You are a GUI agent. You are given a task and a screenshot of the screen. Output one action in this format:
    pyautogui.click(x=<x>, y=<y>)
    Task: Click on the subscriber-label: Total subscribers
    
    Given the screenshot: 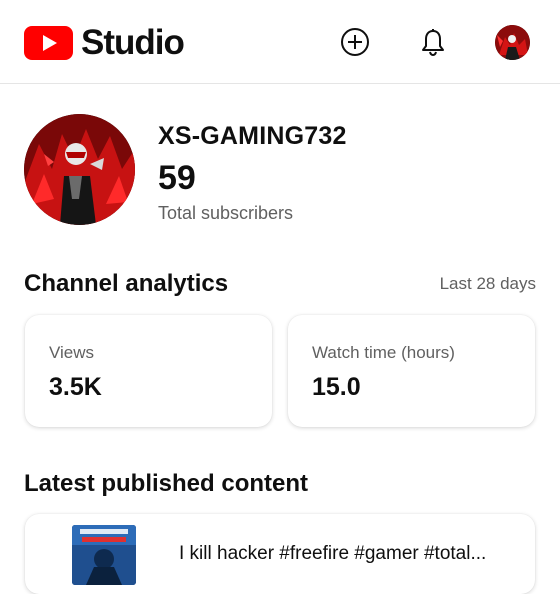 What is the action you would take?
    pyautogui.click(x=226, y=213)
    